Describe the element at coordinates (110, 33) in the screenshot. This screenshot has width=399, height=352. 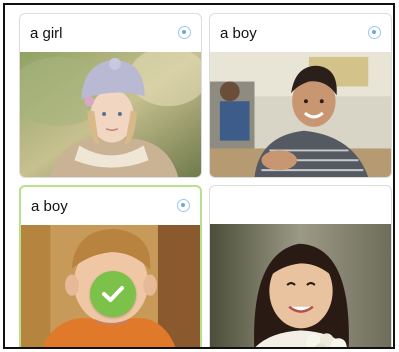
I see `card-header: a girl` at that location.